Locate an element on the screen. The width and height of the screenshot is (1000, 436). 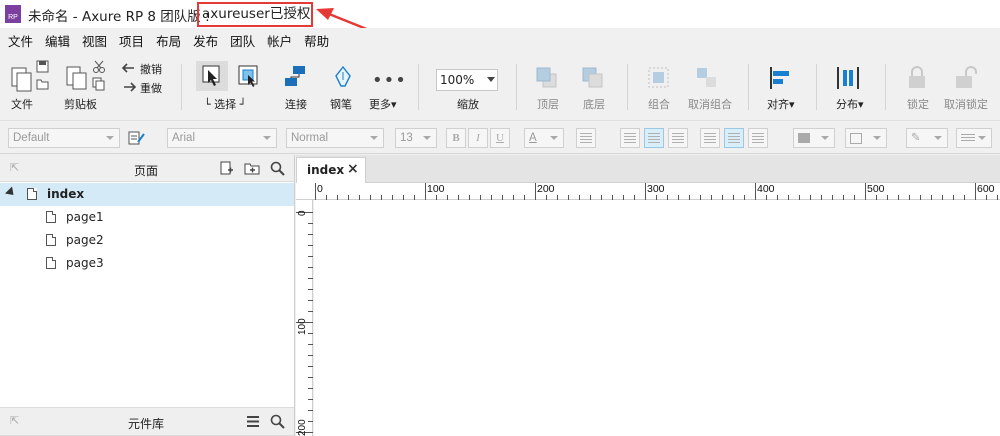
add-page-icon is located at coordinates (226, 168).